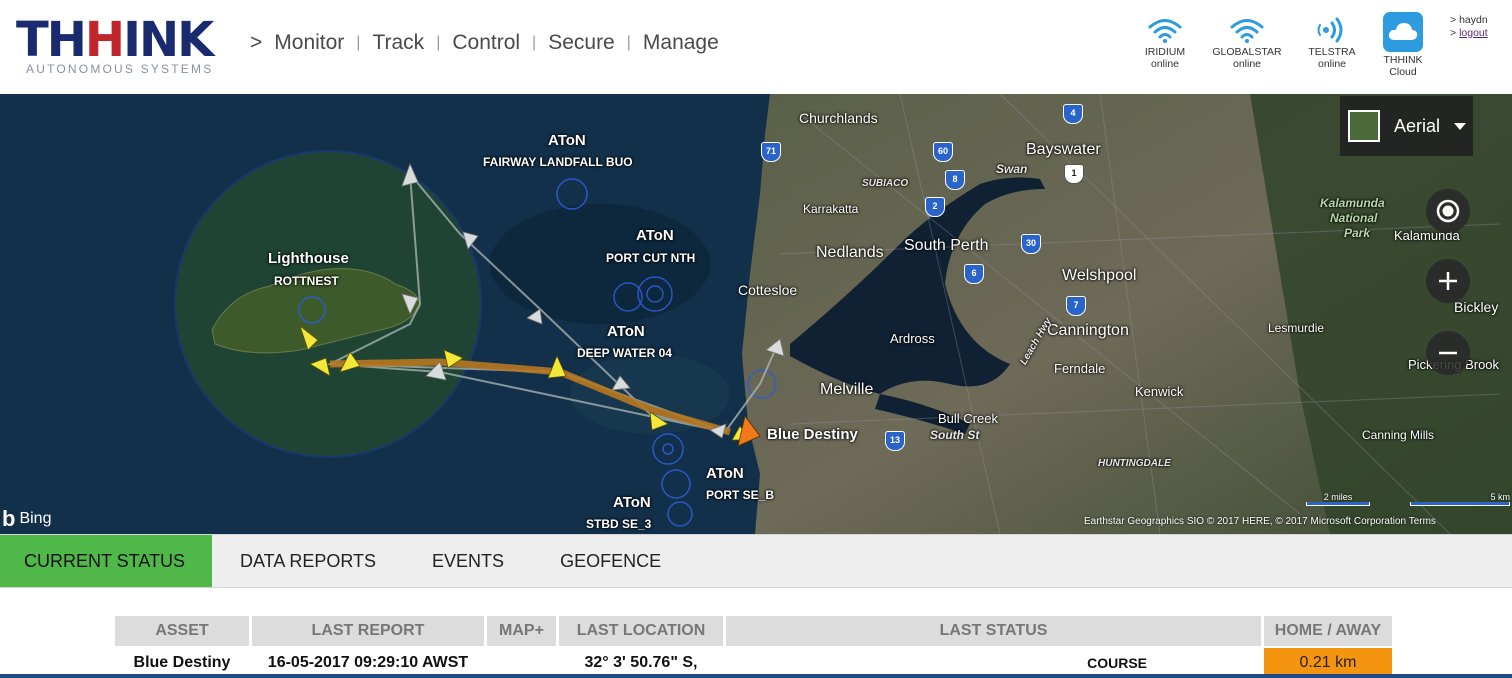 This screenshot has width=1512, height=678. What do you see at coordinates (256, 42) in the screenshot?
I see `nav-arrow-icon: >` at bounding box center [256, 42].